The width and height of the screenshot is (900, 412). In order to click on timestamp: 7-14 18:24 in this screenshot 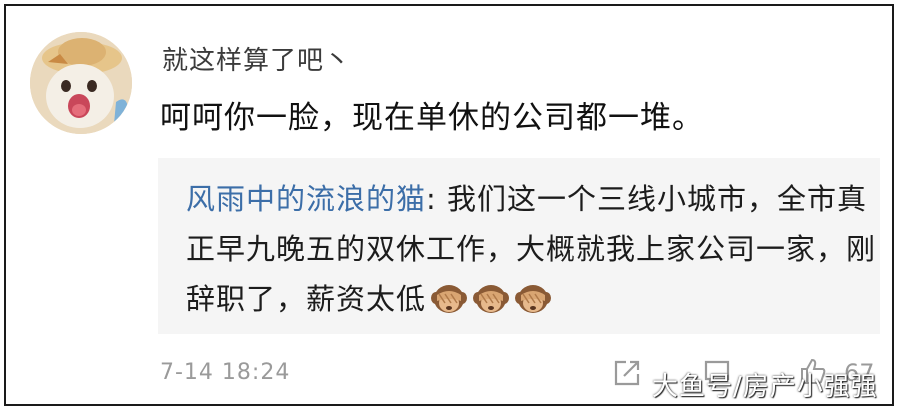, I will do `click(225, 372)`.